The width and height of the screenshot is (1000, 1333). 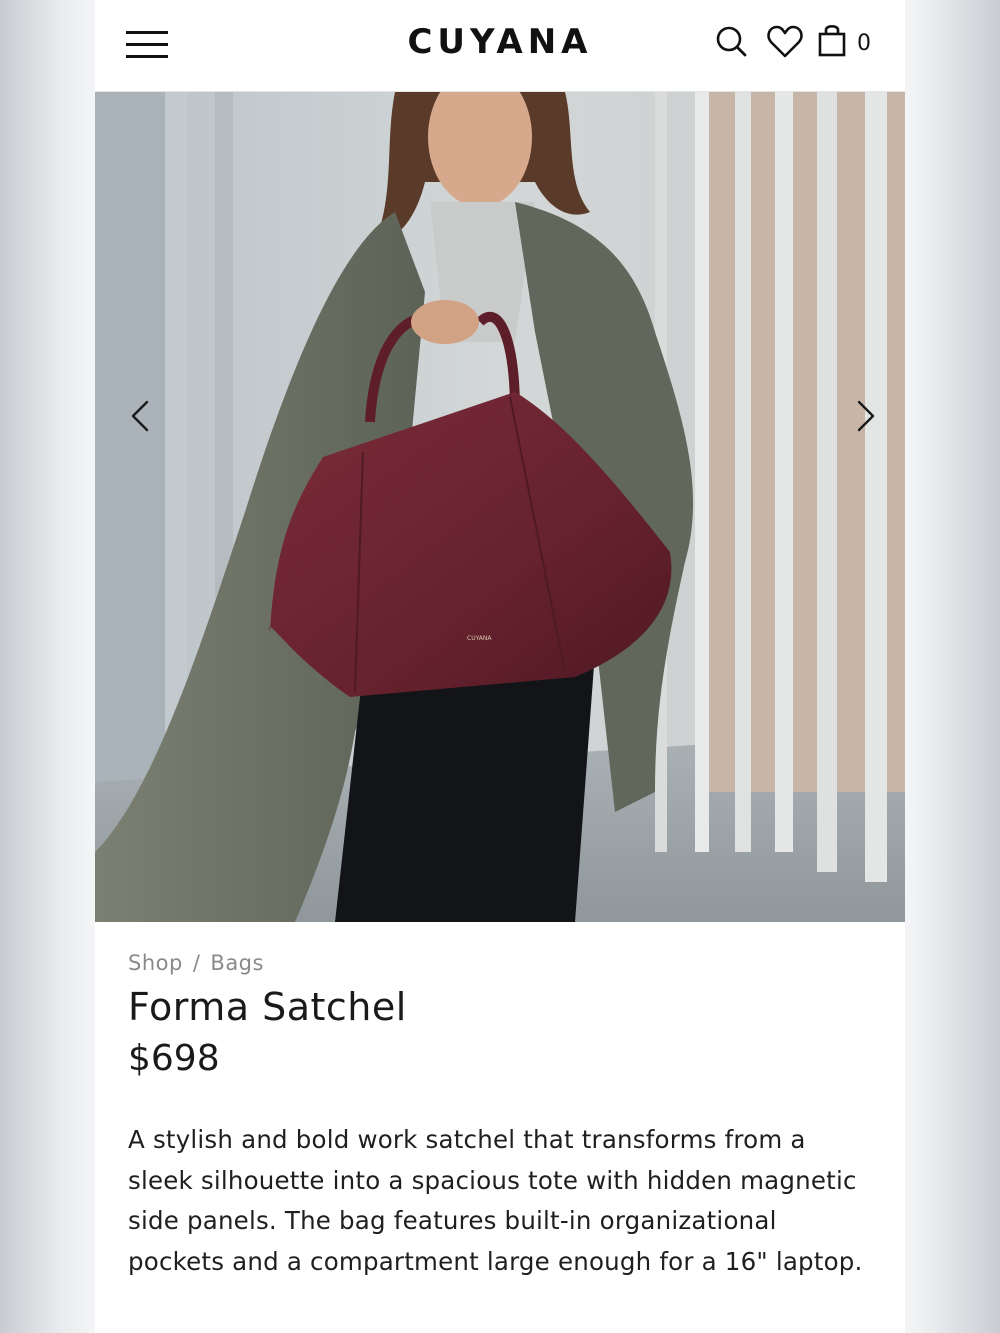 I want to click on shopping-bag-icon, so click(x=834, y=42).